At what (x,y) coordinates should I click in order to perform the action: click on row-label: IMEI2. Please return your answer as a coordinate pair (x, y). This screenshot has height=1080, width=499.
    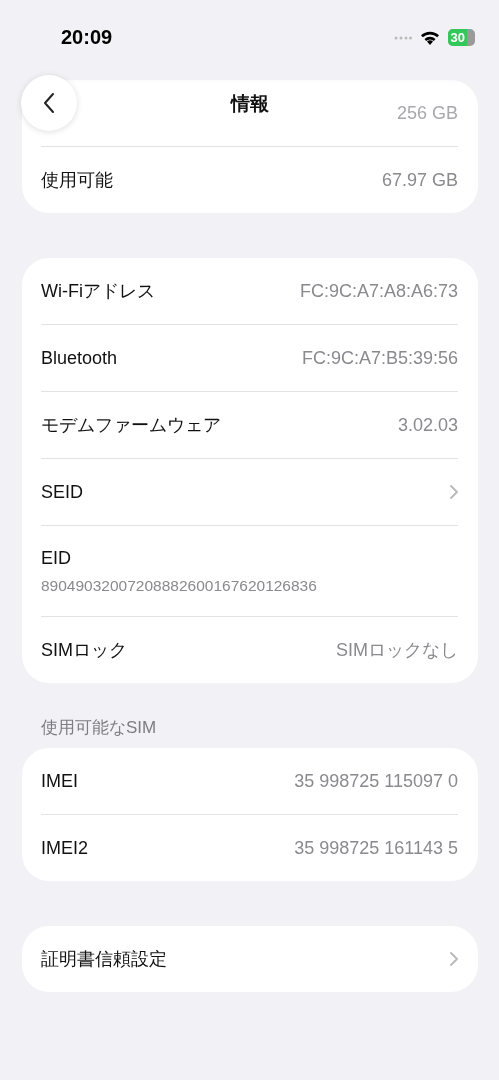
    Looking at the image, I should click on (65, 848).